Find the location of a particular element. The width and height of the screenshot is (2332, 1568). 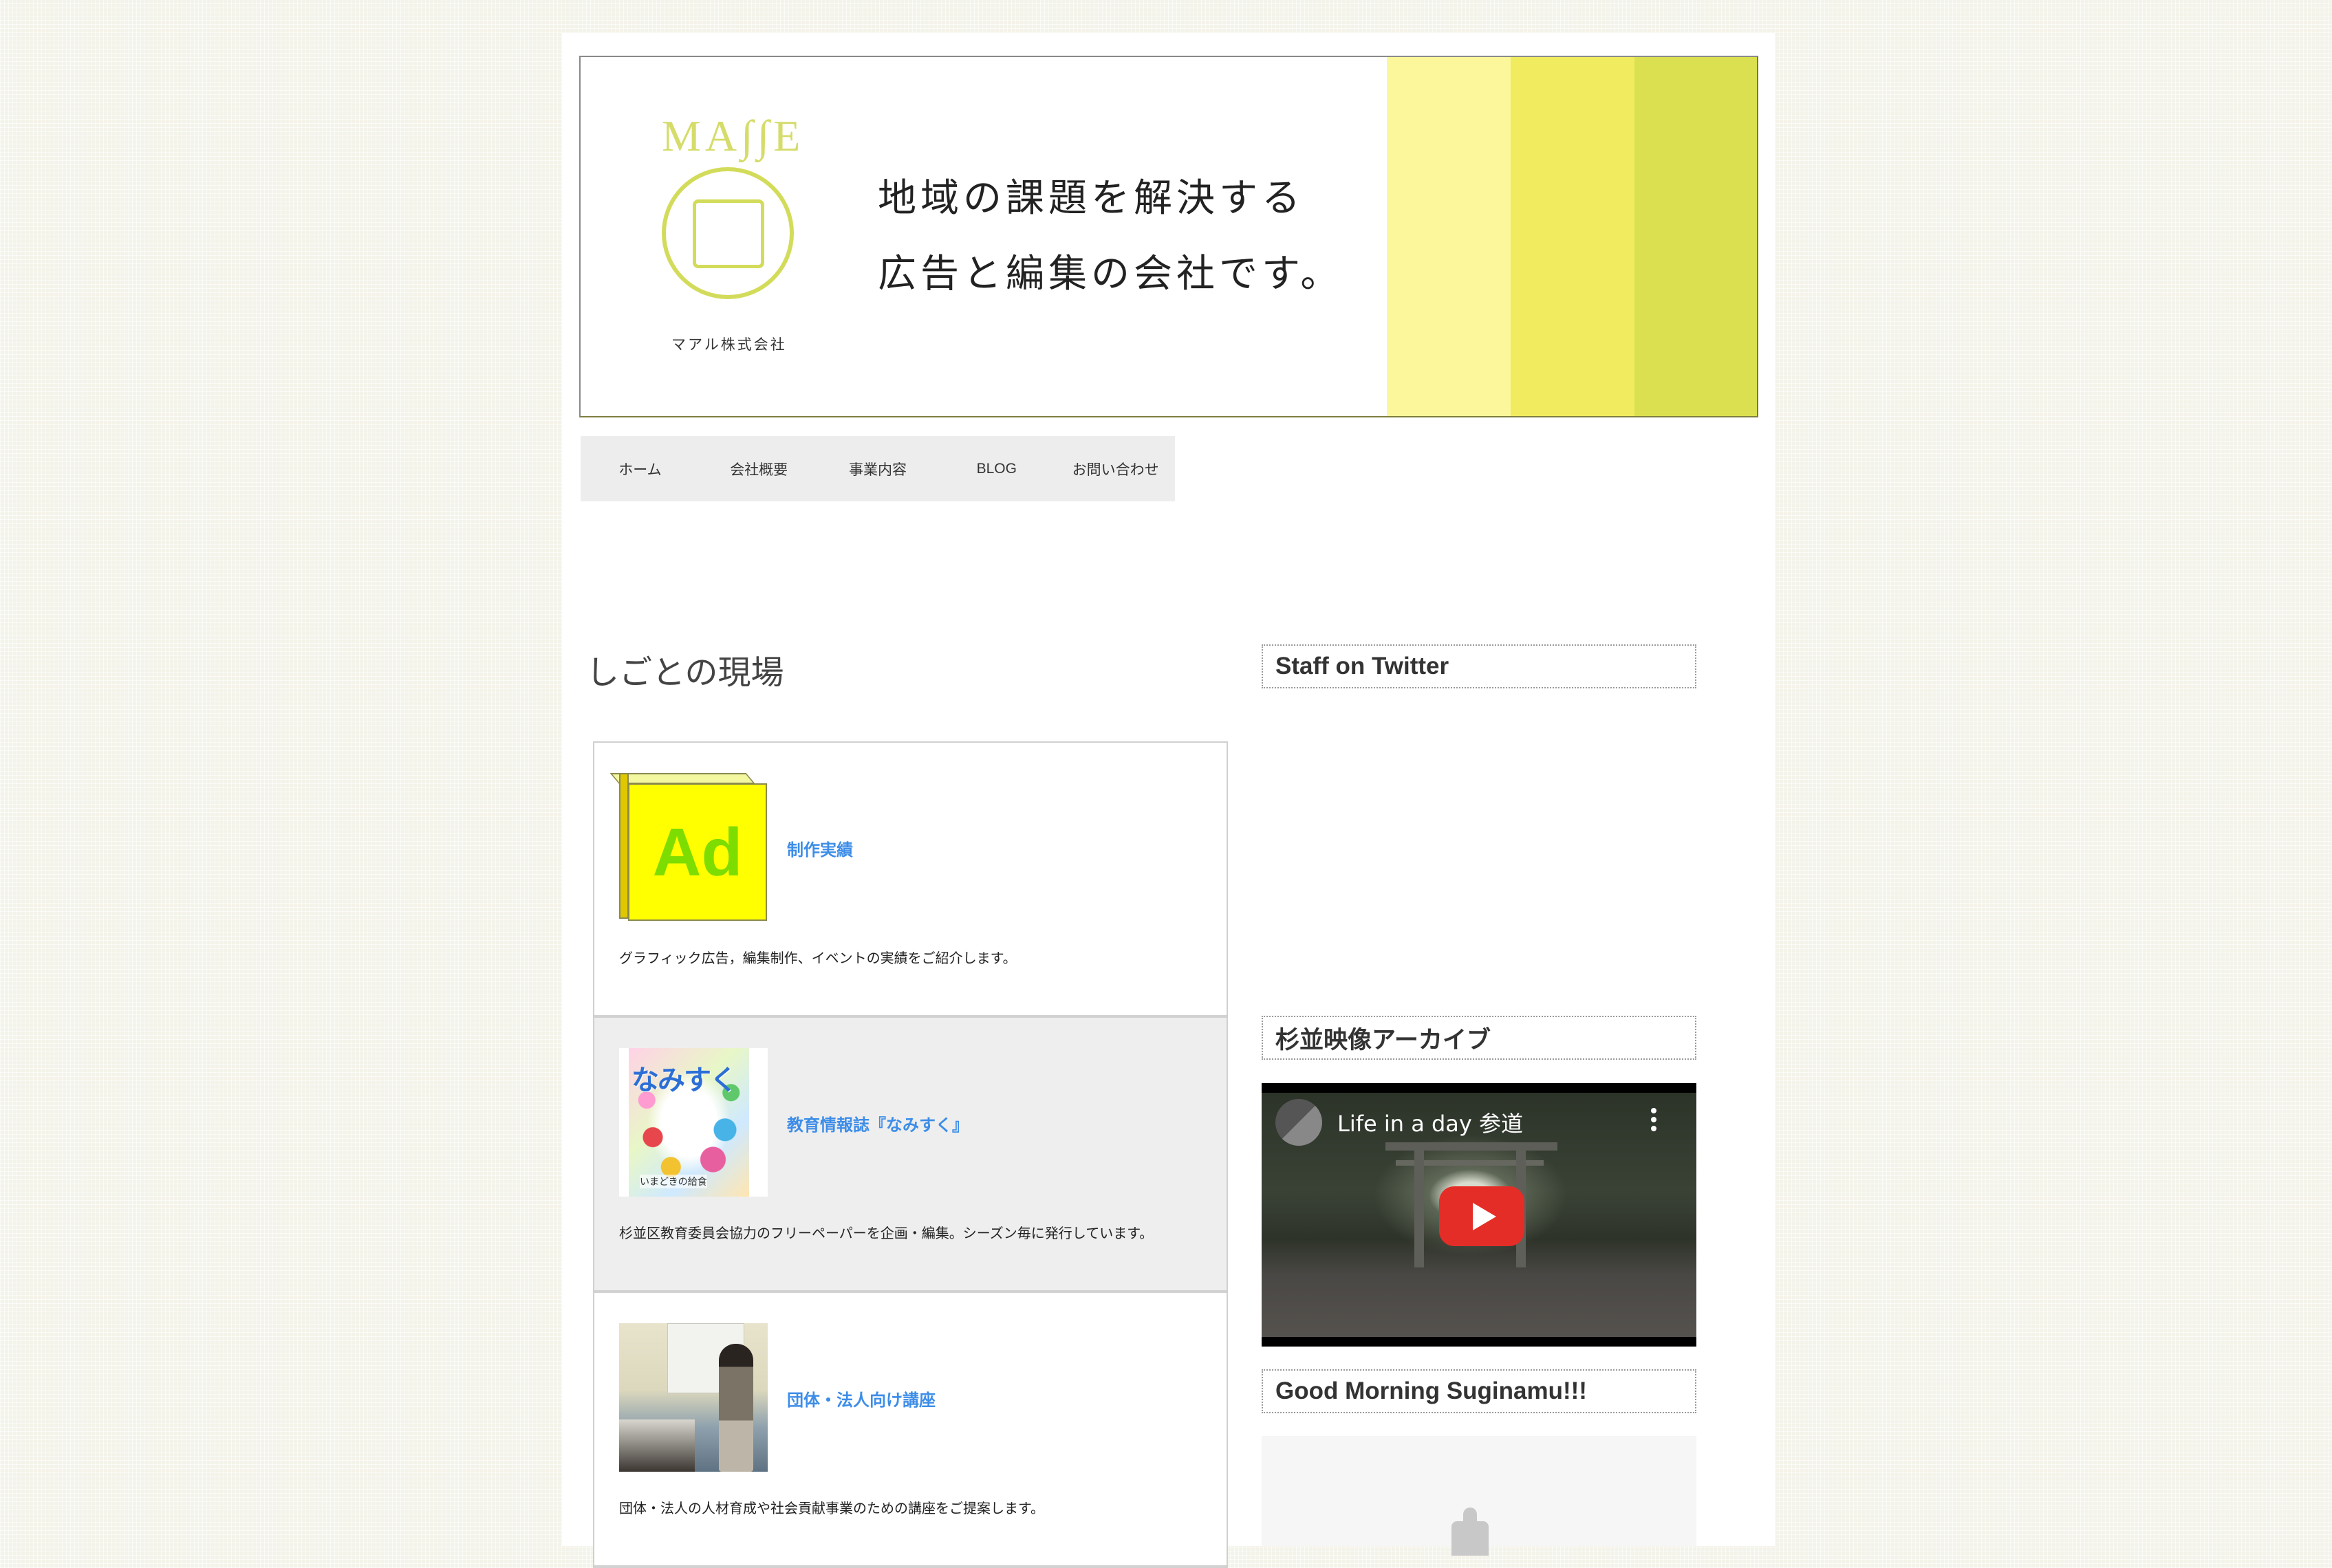

torii-pillar is located at coordinates (1419, 1209).